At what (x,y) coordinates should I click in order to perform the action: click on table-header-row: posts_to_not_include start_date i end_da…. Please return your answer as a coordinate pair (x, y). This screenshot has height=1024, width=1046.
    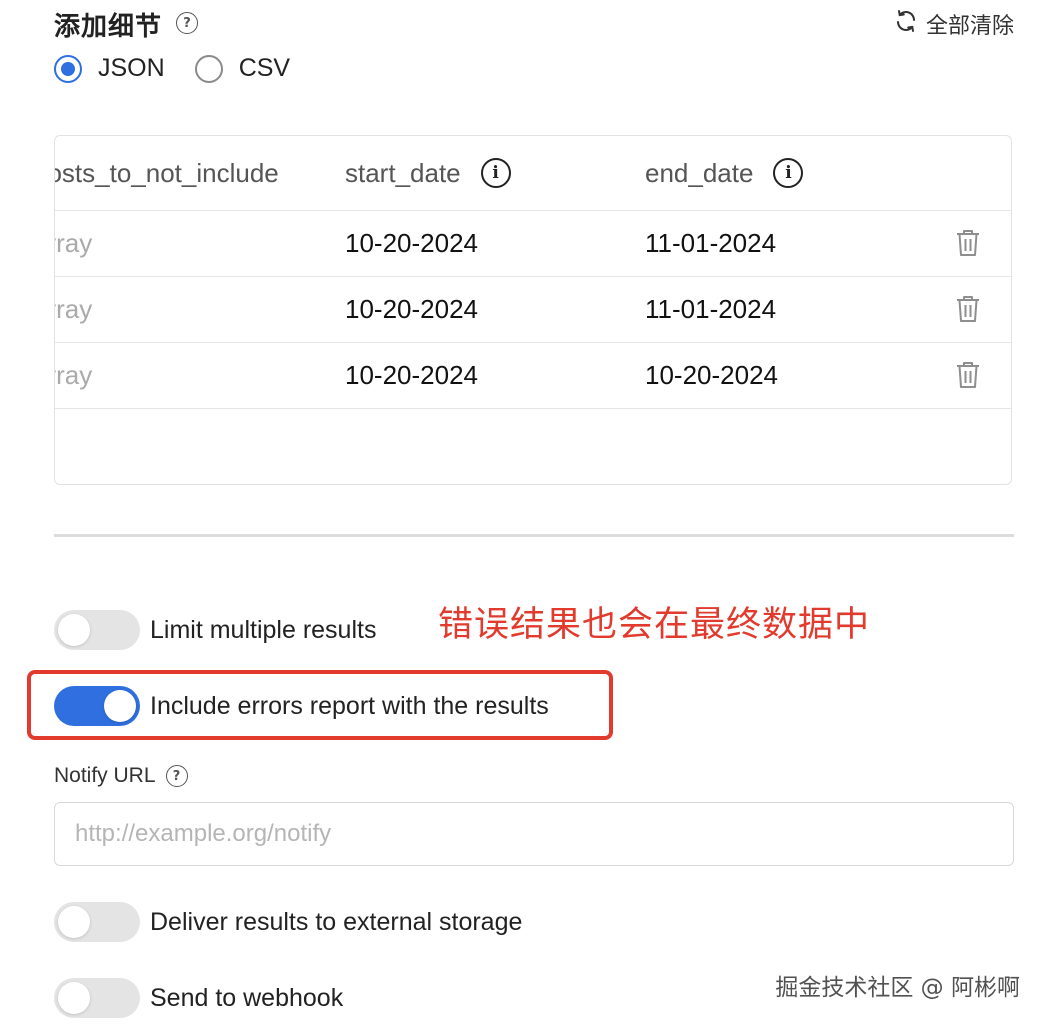
    Looking at the image, I should click on (533, 173).